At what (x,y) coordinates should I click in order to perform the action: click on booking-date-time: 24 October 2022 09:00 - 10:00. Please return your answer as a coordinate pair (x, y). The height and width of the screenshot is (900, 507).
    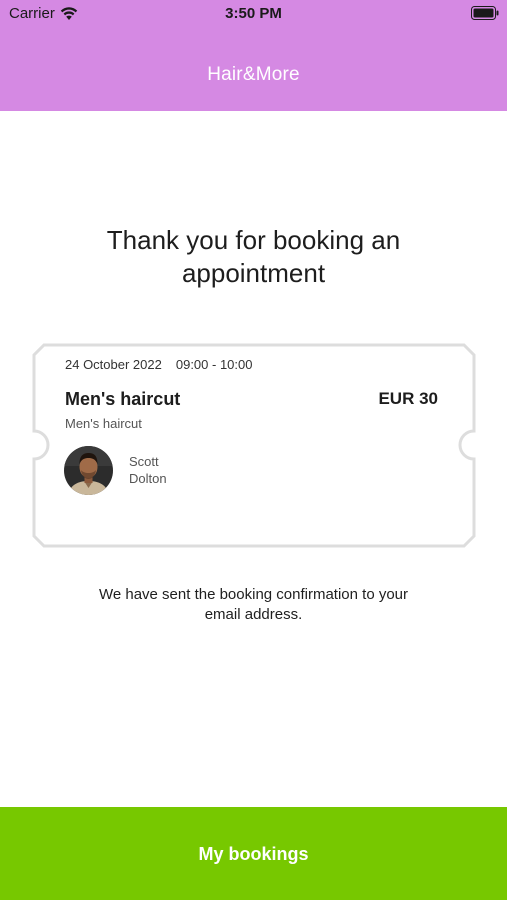
    Looking at the image, I should click on (158, 364).